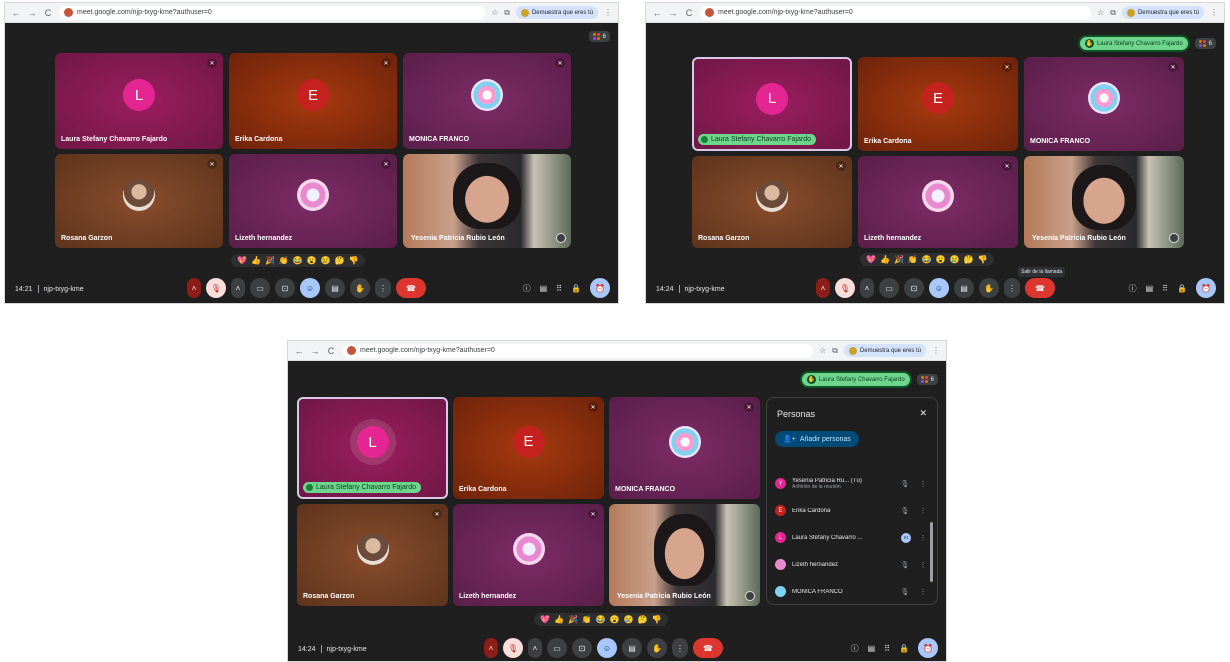 This screenshot has height=662, width=1230. I want to click on list-item: MONICA FRANCO 🎙 ⋮, so click(852, 591).